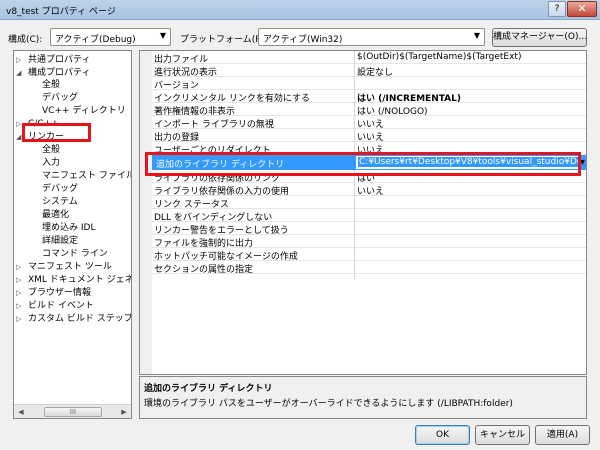 The height and width of the screenshot is (450, 600). I want to click on platform-label: プラットフォーム(P):, so click(224, 40).